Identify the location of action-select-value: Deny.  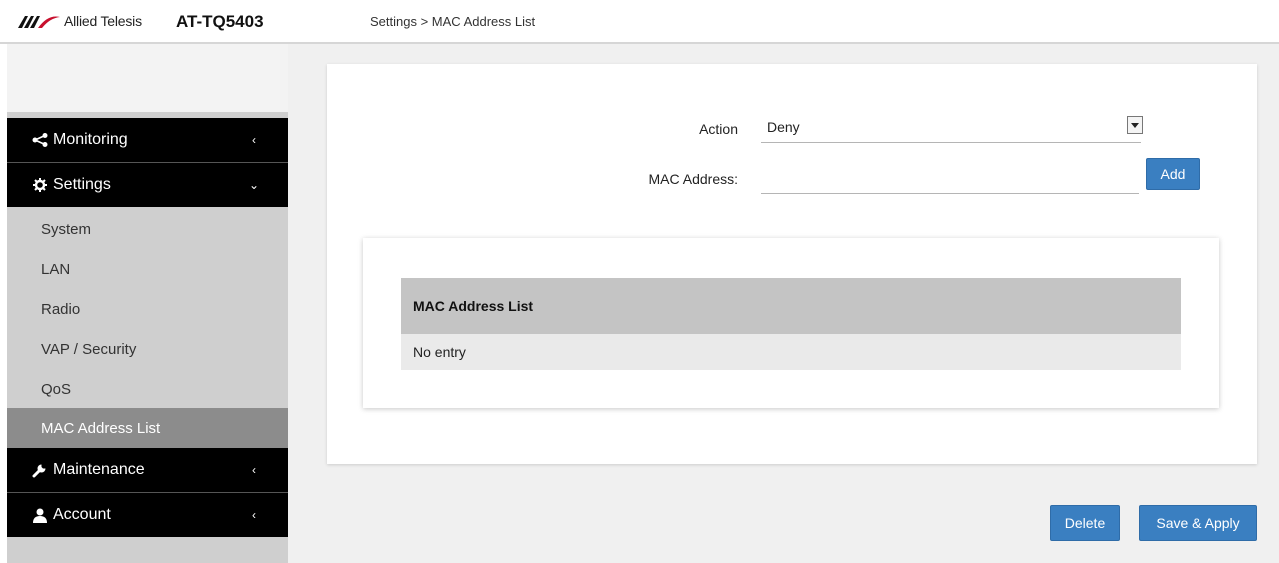
(783, 127).